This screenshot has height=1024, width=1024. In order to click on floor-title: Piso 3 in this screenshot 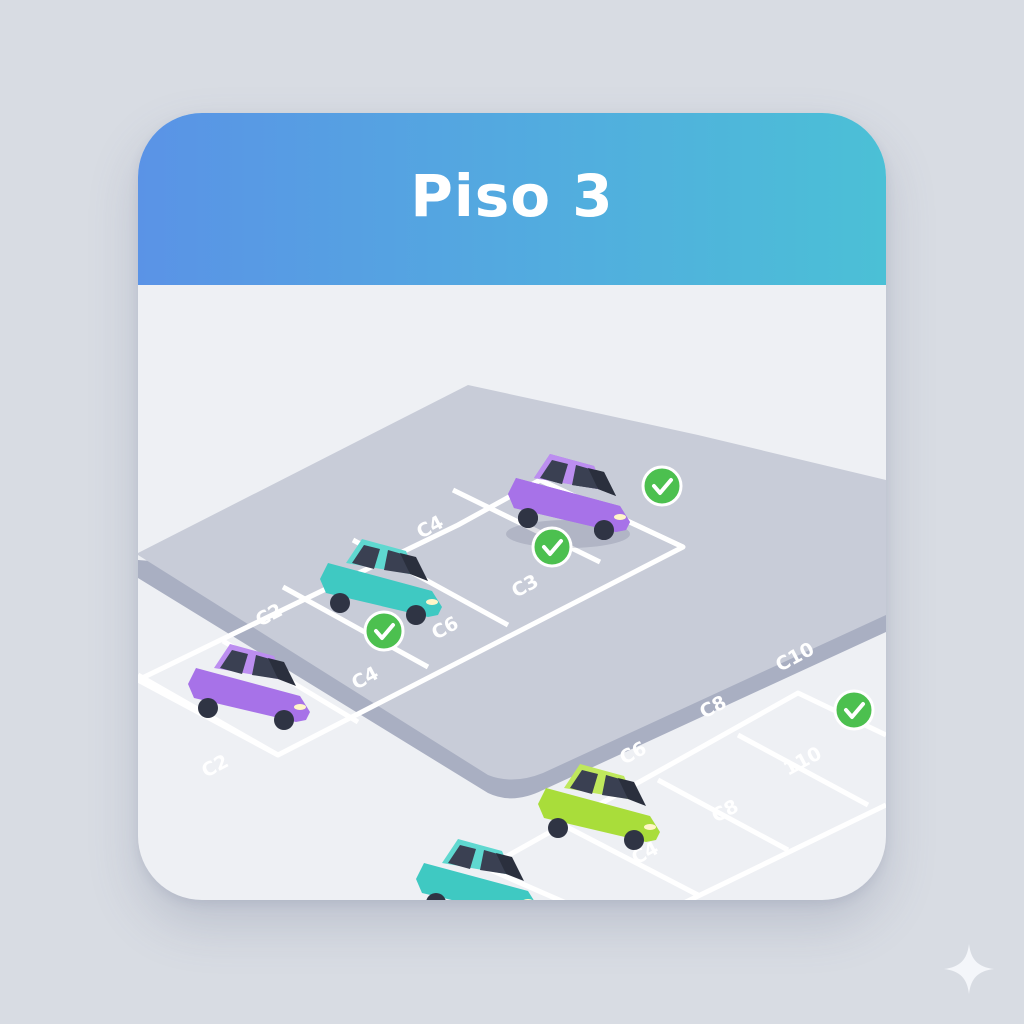, I will do `click(512, 196)`.